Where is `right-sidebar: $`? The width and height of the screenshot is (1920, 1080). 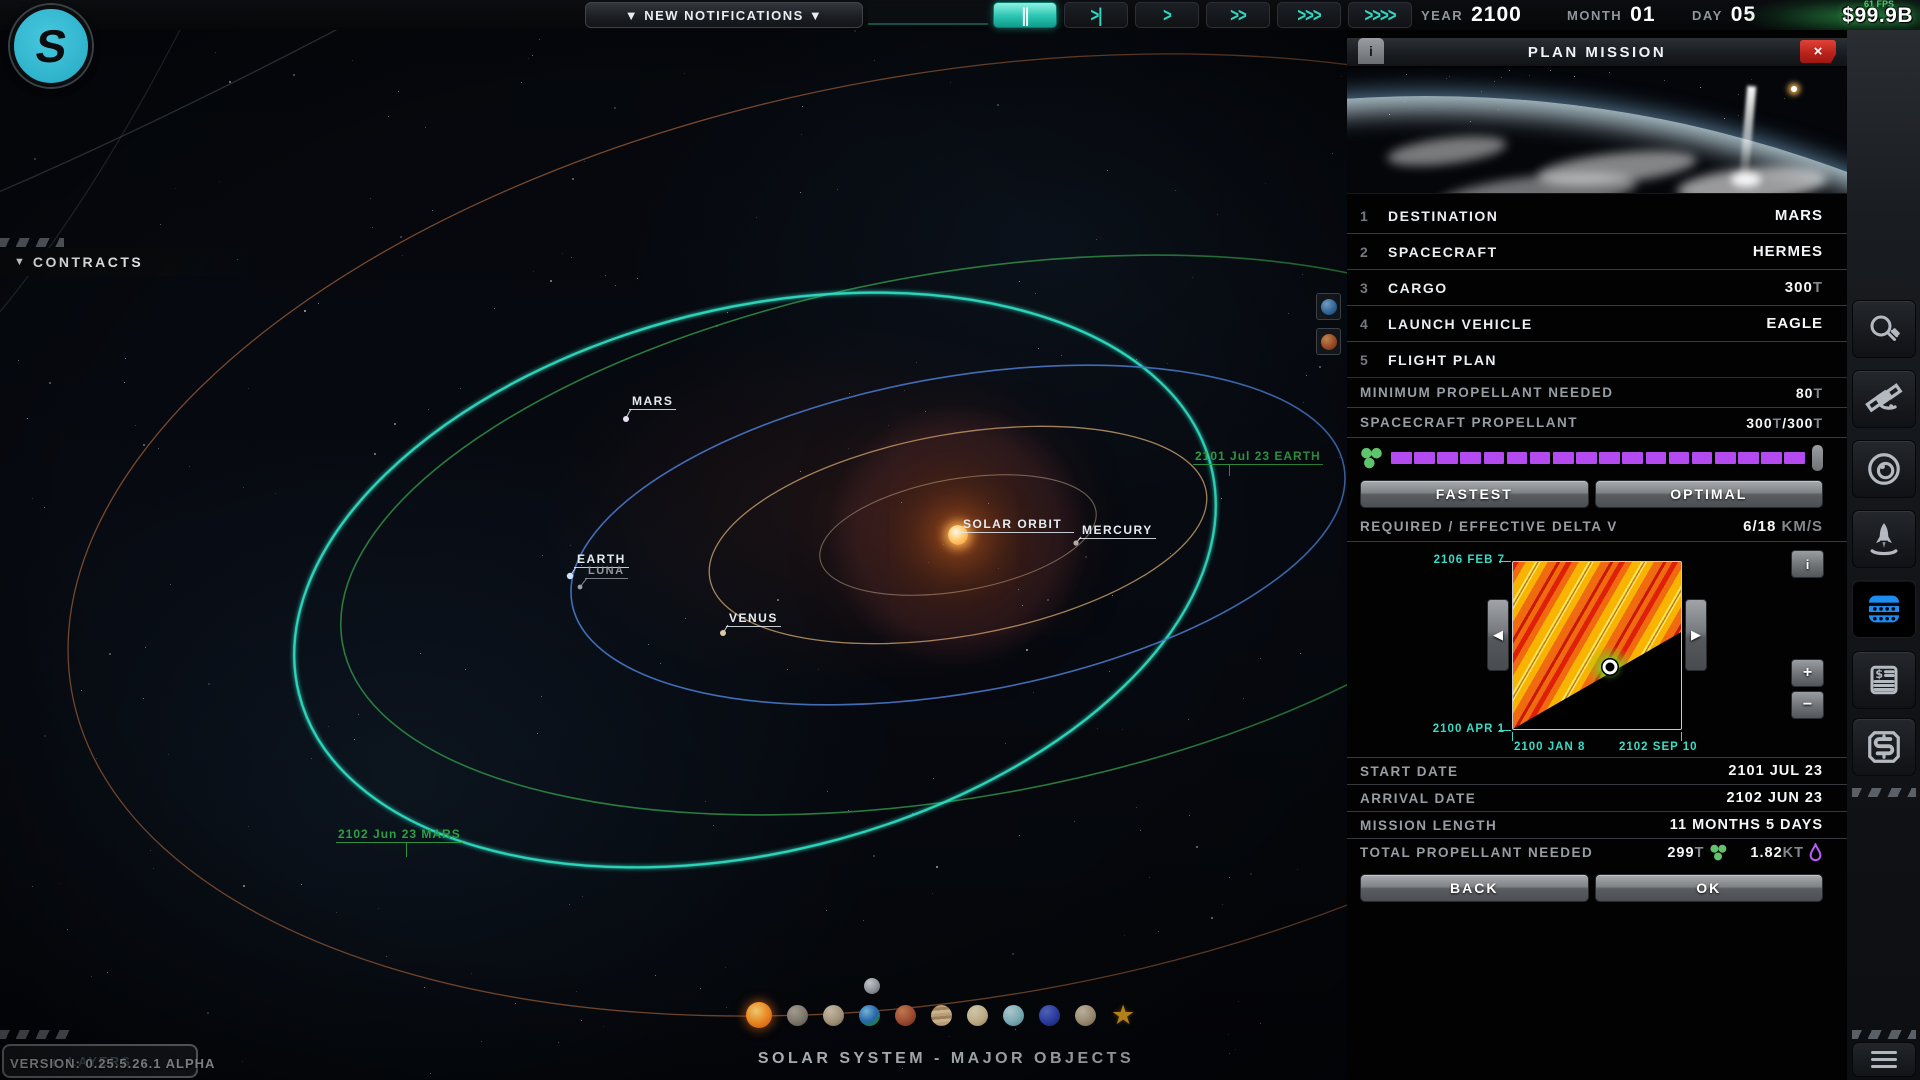 right-sidebar: $ is located at coordinates (1883, 555).